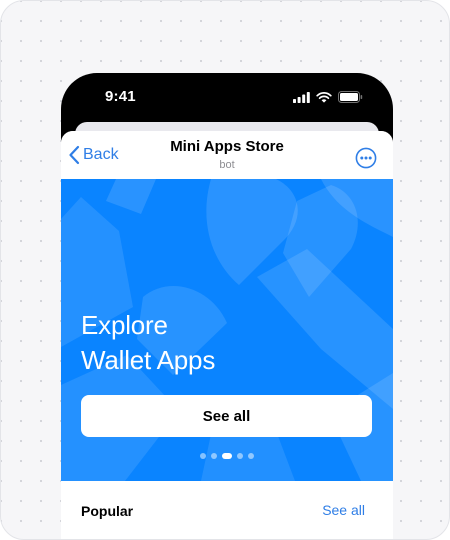 This screenshot has height=540, width=450. Describe the element at coordinates (343, 510) in the screenshot. I see `popular-see-all-link: See all` at that location.